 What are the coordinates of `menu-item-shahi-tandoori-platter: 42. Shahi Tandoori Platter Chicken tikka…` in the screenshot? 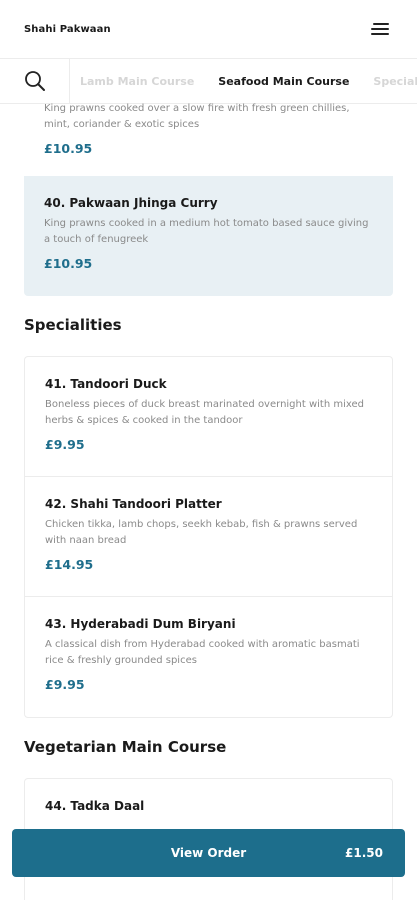 It's located at (208, 537).